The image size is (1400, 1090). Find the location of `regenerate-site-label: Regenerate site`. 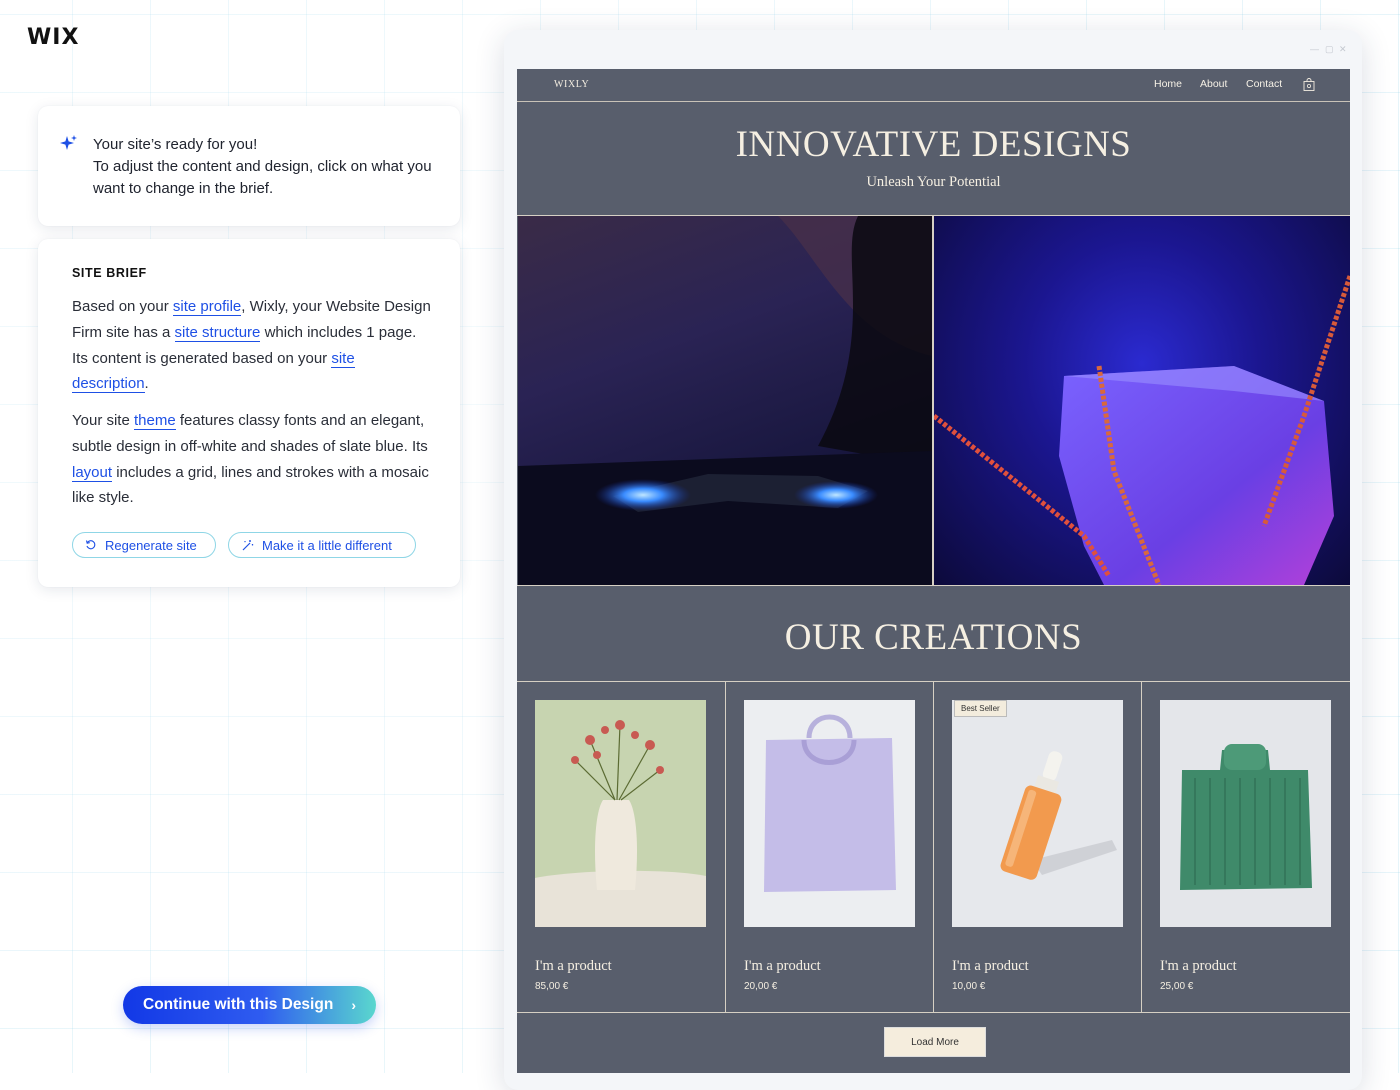

regenerate-site-label: Regenerate site is located at coordinates (151, 545).